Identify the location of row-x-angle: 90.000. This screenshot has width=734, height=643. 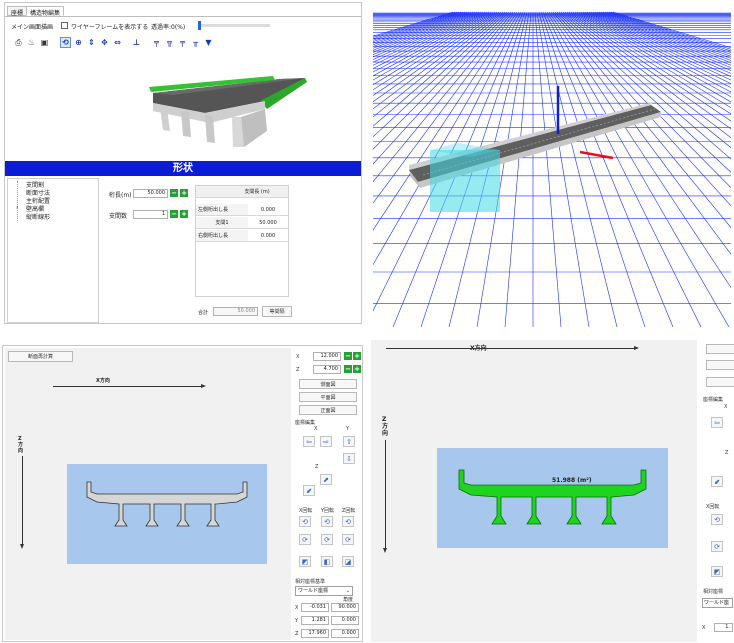
(345, 607).